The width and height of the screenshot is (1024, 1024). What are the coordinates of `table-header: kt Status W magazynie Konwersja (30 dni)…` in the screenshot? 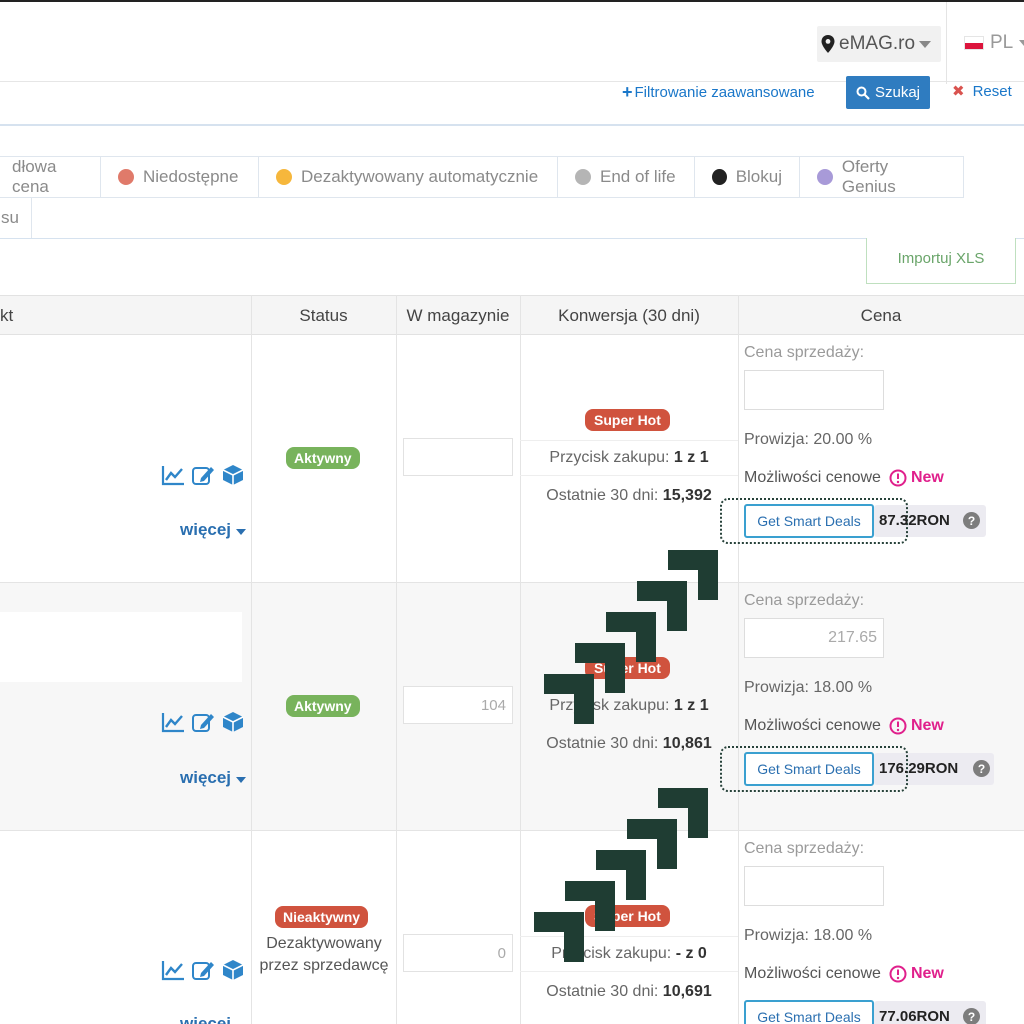 It's located at (512, 315).